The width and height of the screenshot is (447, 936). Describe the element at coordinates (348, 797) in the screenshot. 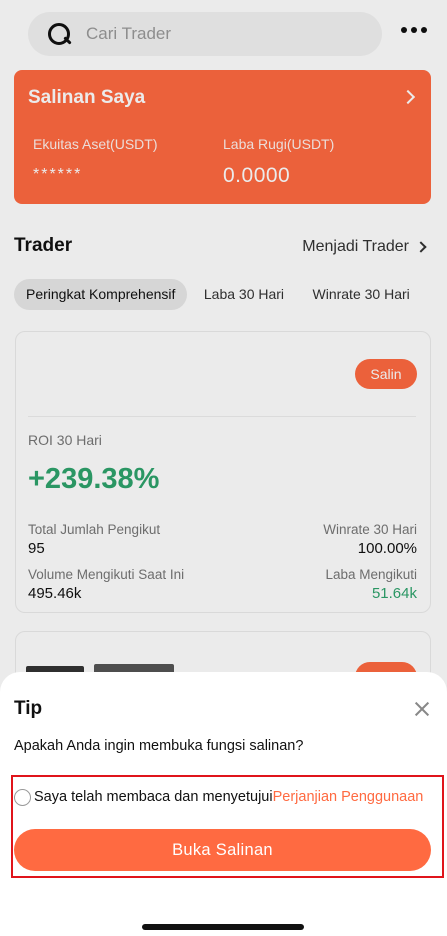

I see `user-agreement-link: Perjanjian Penggunaan` at that location.